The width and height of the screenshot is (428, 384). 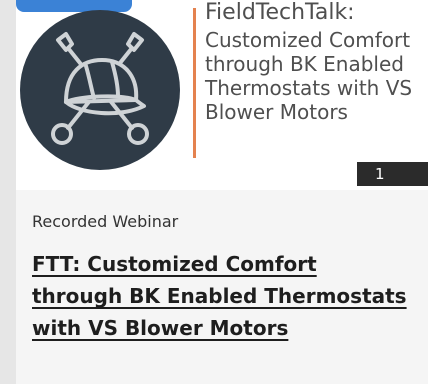 I want to click on duration-badge: 1 Hour, so click(x=392, y=176).